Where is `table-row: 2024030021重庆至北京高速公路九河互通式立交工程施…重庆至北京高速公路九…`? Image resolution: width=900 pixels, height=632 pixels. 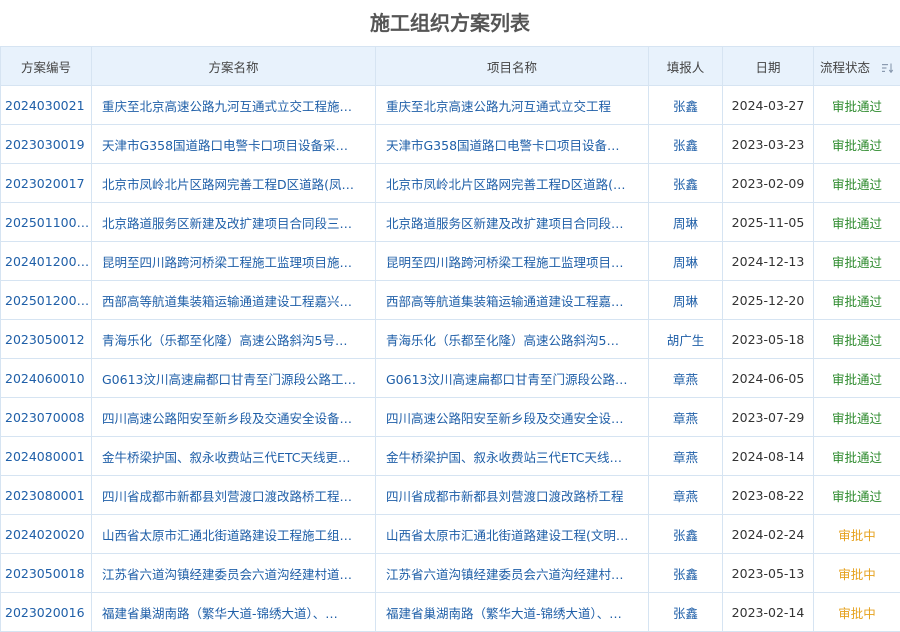
table-row: 2024030021重庆至北京高速公路九河互通式立交工程施…重庆至北京高速公路九… is located at coordinates (450, 105).